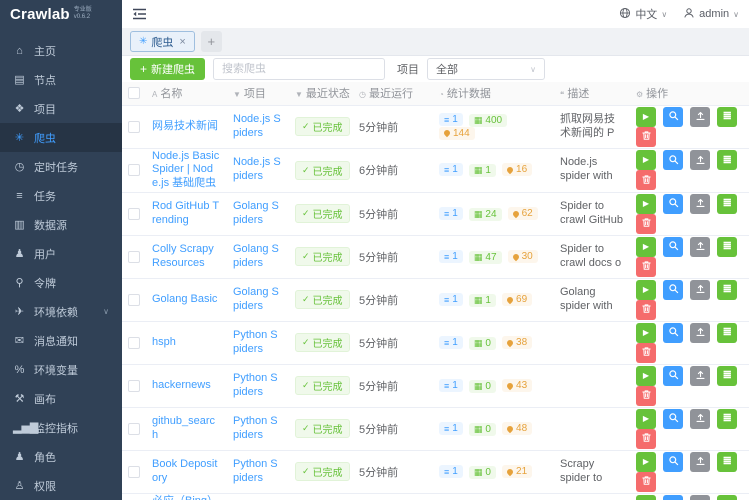  What do you see at coordinates (61, 108) in the screenshot?
I see `sidebar-item-projects: ❖ 项目 ∨` at bounding box center [61, 108].